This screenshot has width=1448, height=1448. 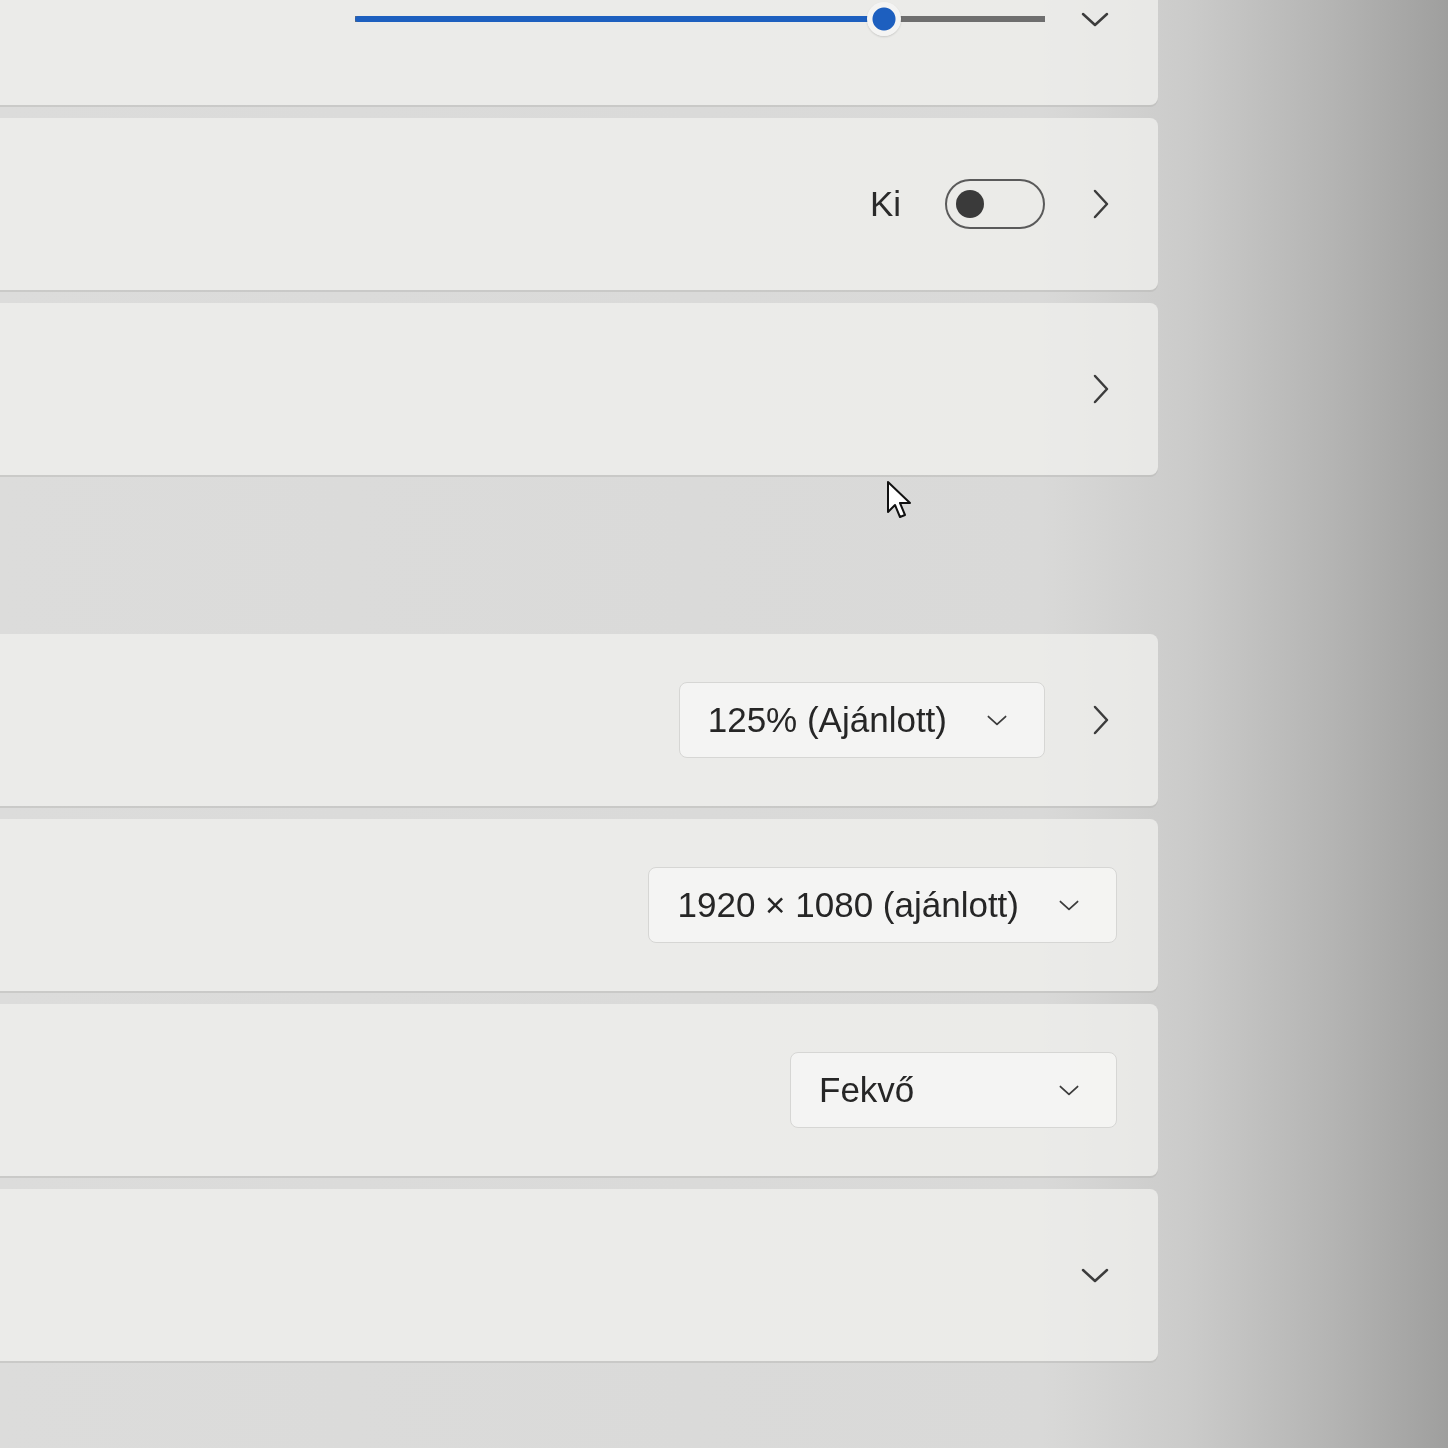 What do you see at coordinates (882, 905) in the screenshot?
I see `dropdown-button: 1920 × 1080 (ajánlott)` at bounding box center [882, 905].